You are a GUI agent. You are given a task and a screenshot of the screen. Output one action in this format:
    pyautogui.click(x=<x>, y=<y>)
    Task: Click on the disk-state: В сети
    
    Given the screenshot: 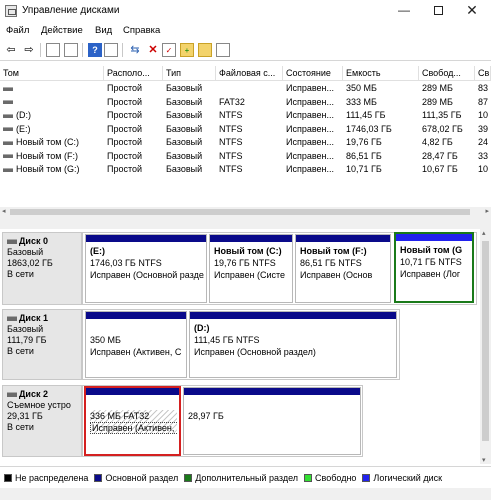 What is the action you would take?
    pyautogui.click(x=20, y=427)
    